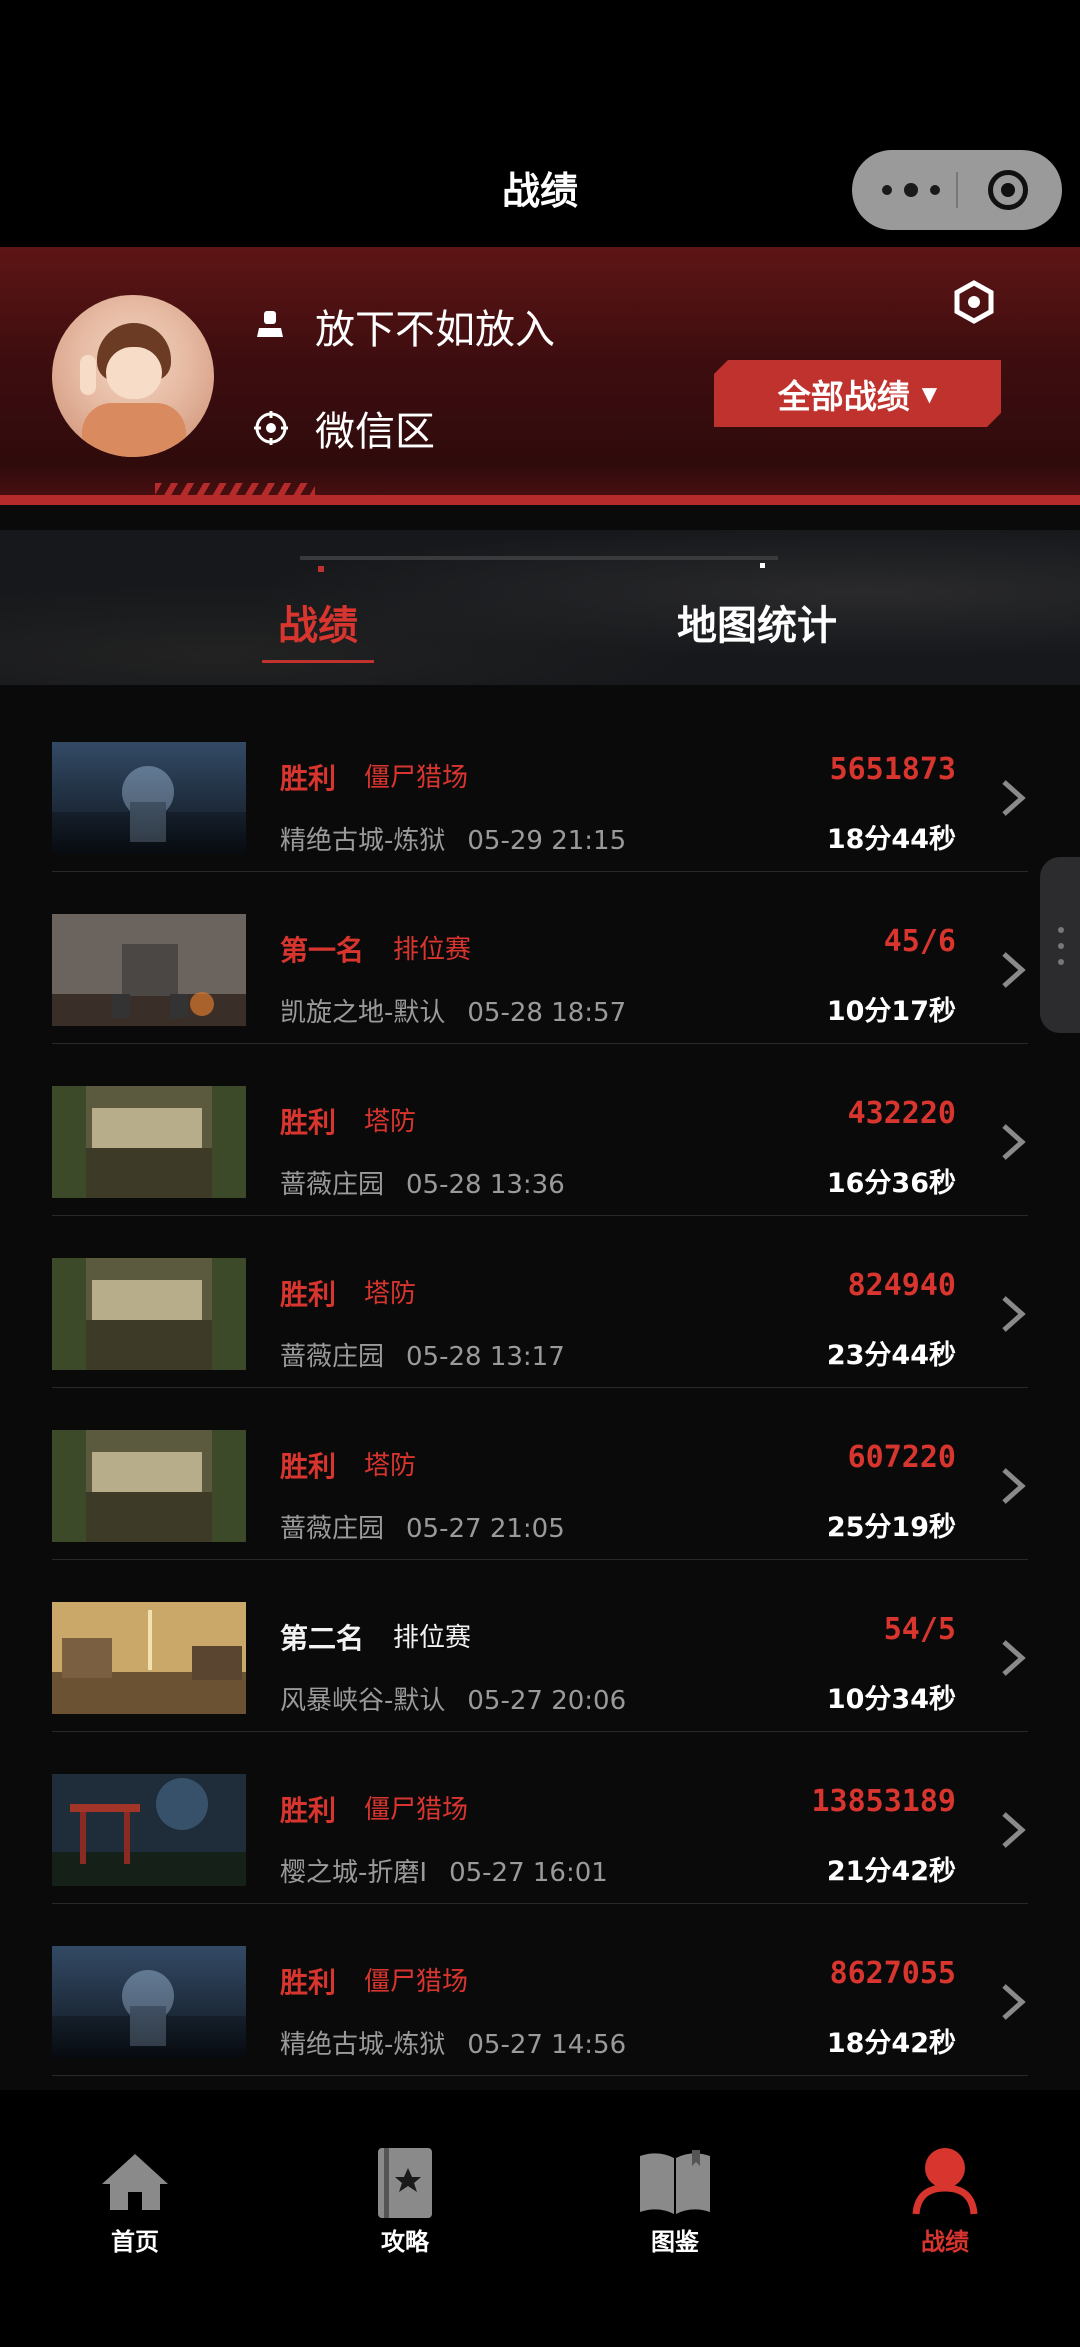 Image resolution: width=1080 pixels, height=2347 pixels. Describe the element at coordinates (929, 393) in the screenshot. I see `caret-down-icon: ▼` at that location.